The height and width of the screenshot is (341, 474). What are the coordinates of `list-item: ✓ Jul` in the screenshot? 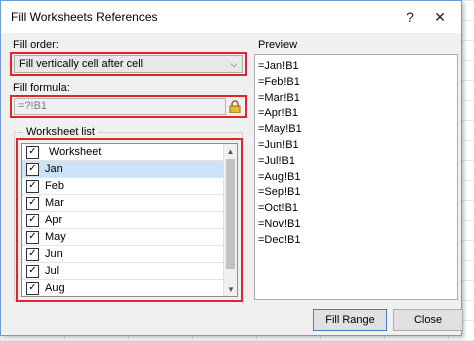 It's located at (129, 271).